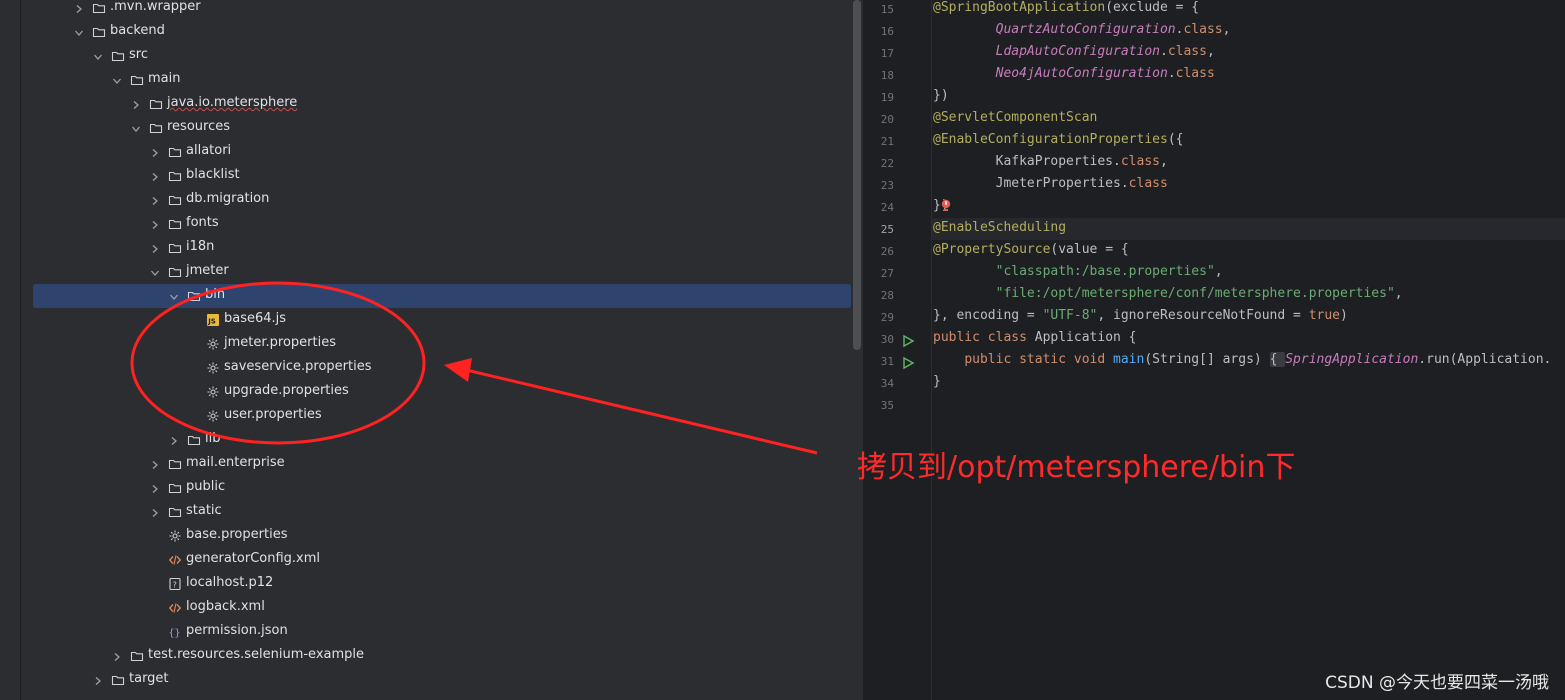 This screenshot has width=1565, height=700. Describe the element at coordinates (138, 54) in the screenshot. I see `tree-item-label: src` at that location.